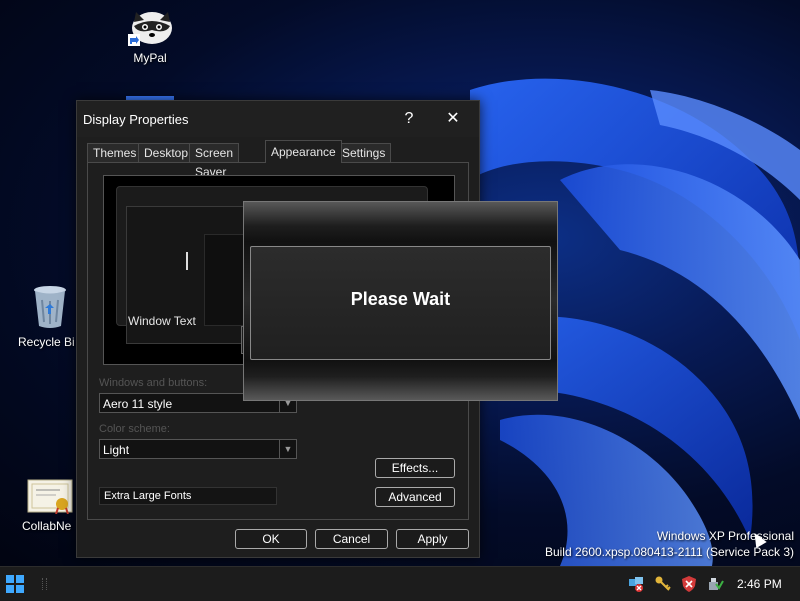  I want to click on windows-buttons-label: Windows and buttons:, so click(153, 383).